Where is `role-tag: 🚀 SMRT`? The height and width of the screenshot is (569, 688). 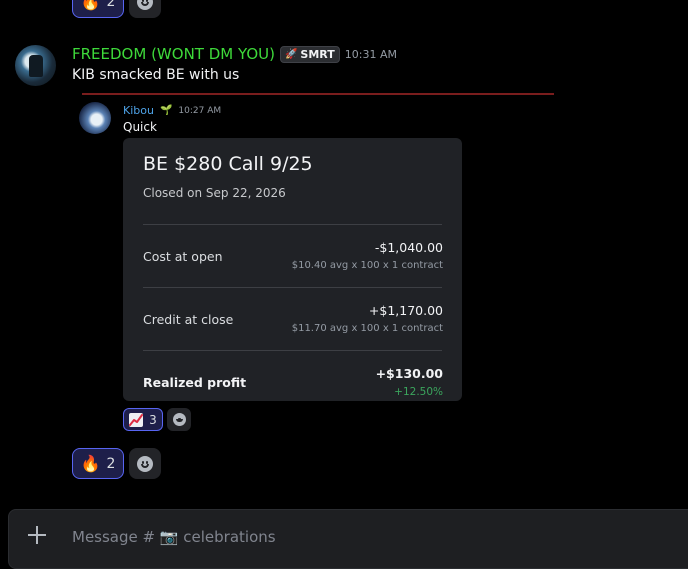 role-tag: 🚀 SMRT is located at coordinates (309, 54).